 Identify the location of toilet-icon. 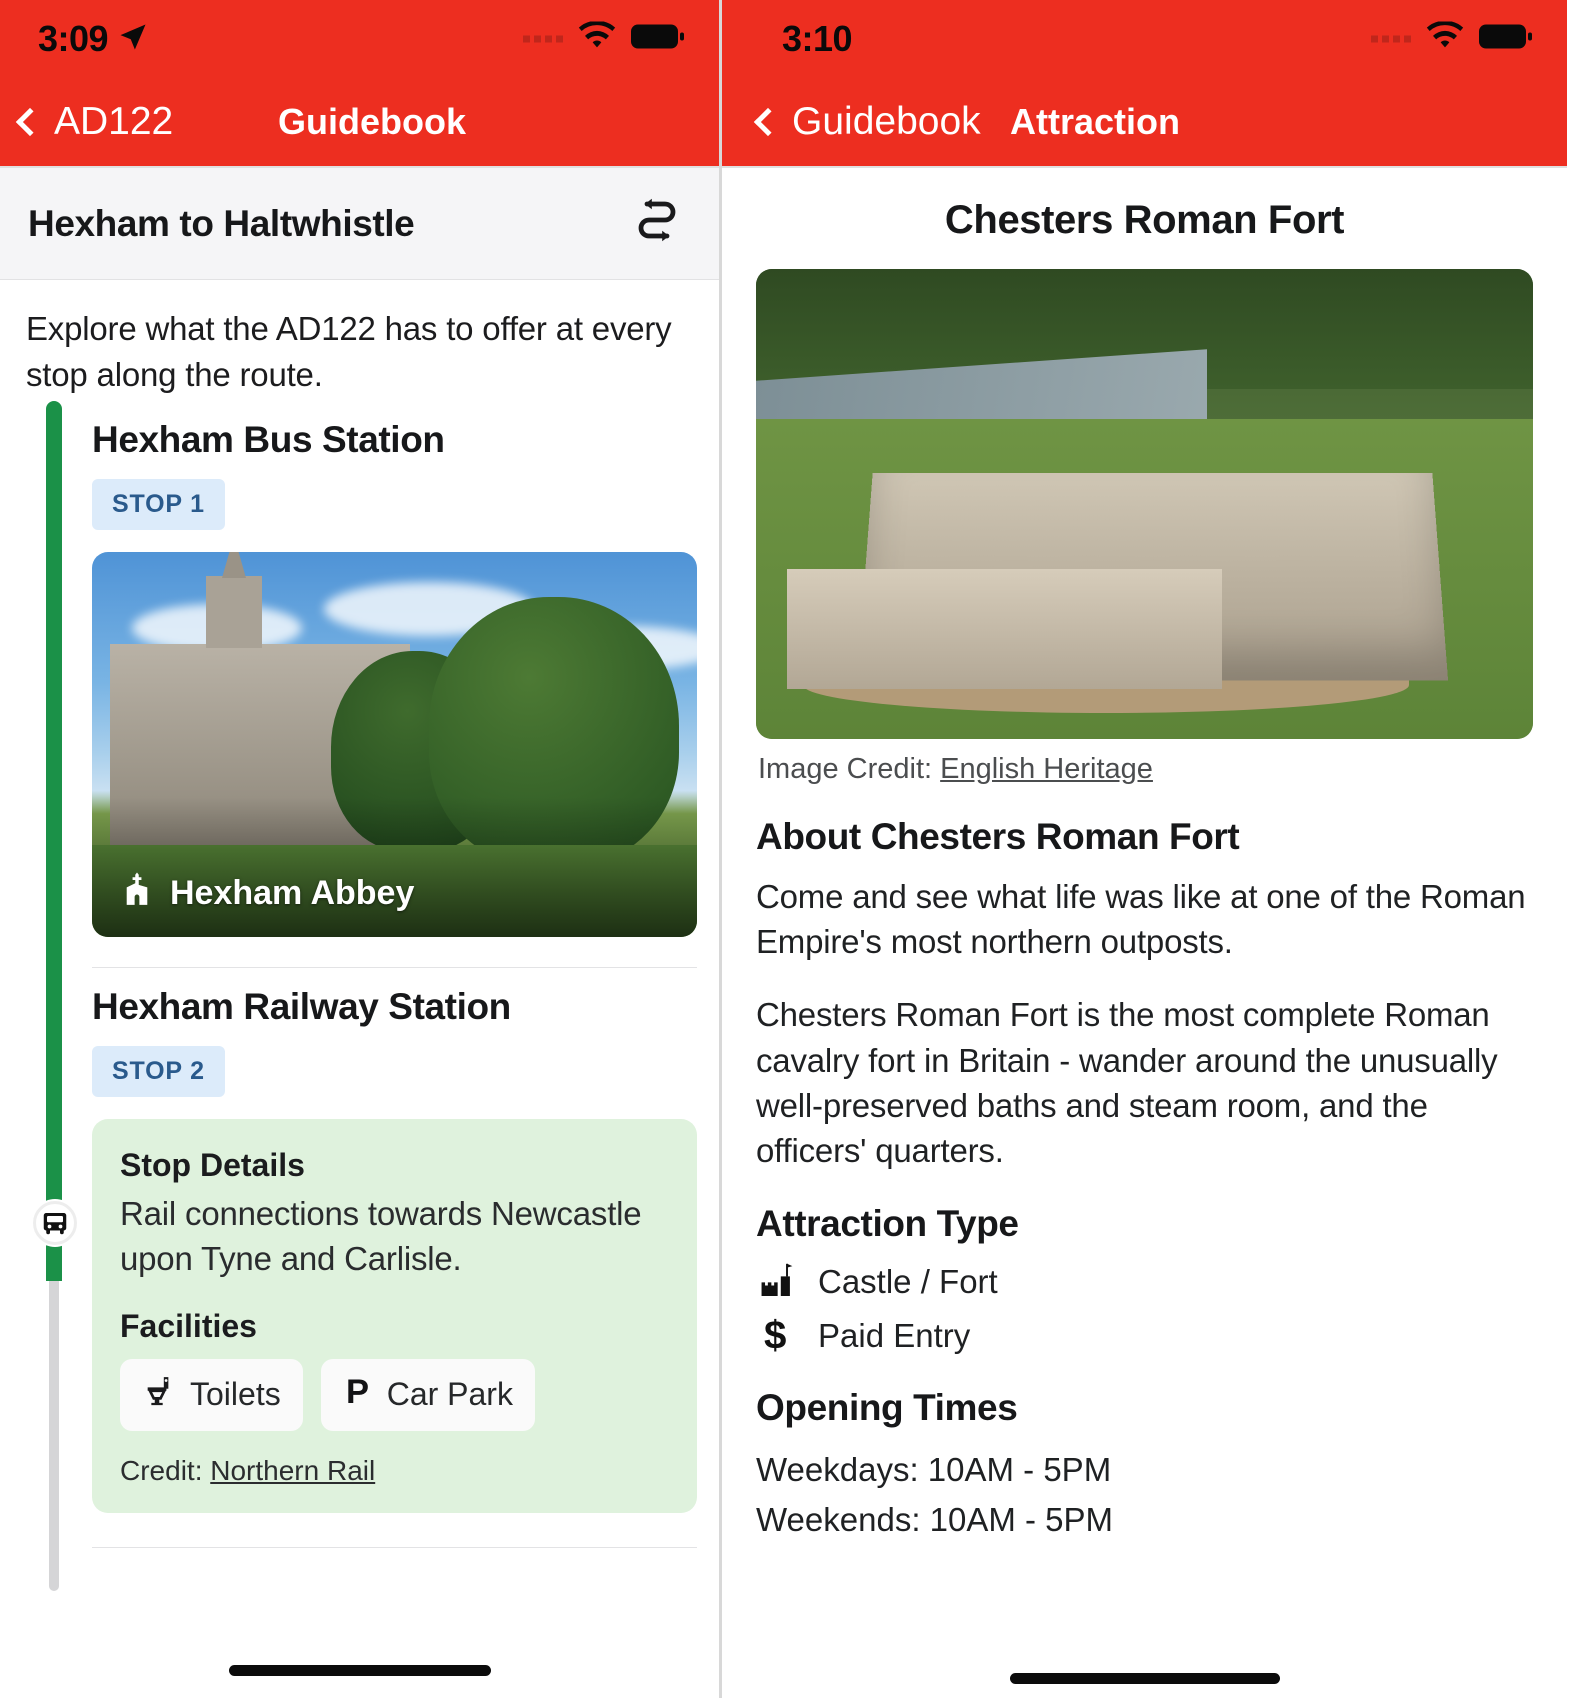
(159, 1395).